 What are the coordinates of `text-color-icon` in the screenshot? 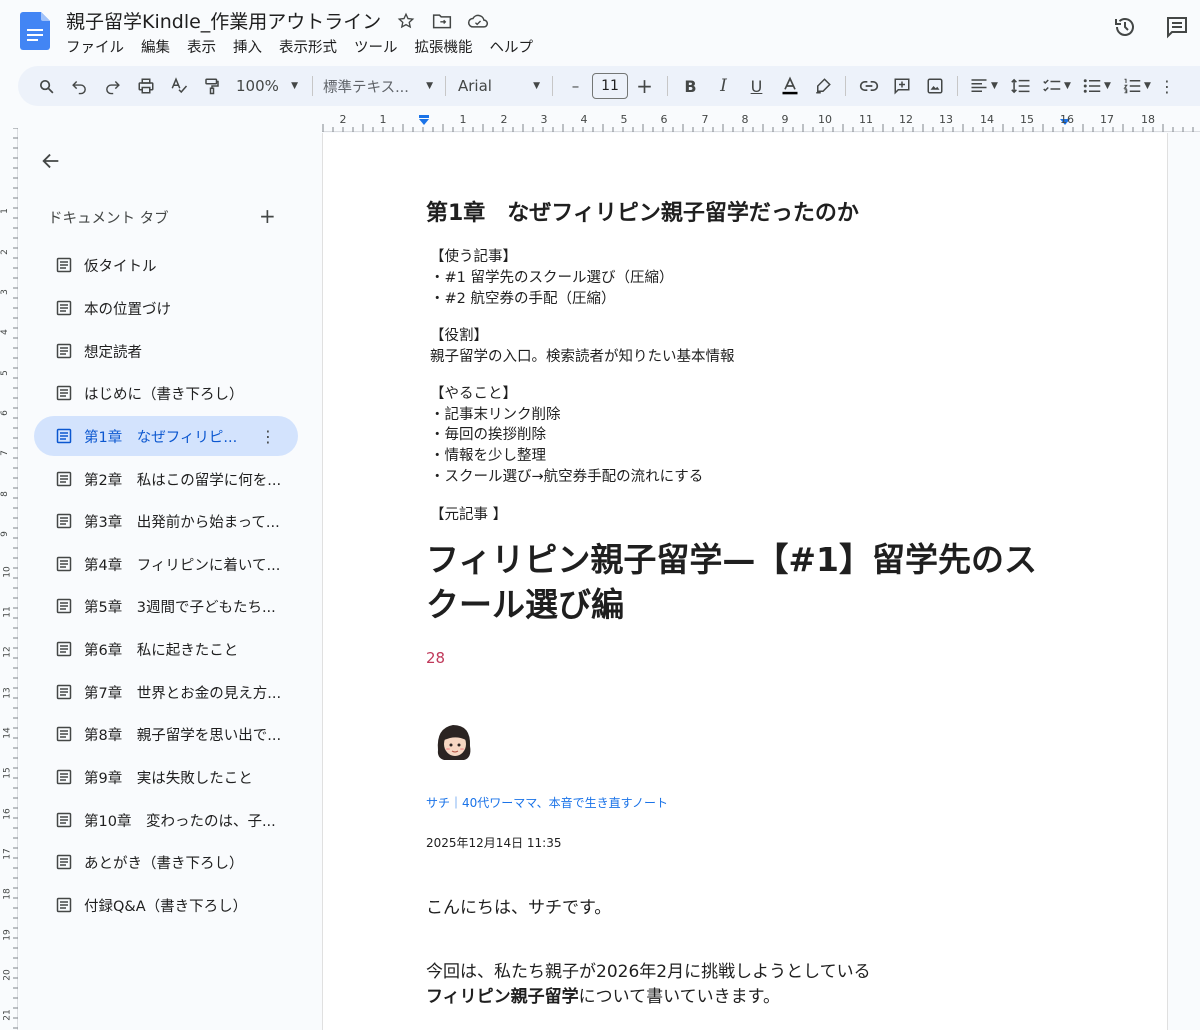 It's located at (789, 86).